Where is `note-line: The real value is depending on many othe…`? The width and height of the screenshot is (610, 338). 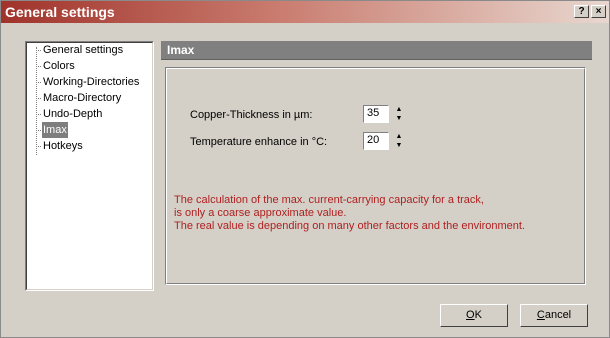
note-line: The real value is depending on many othe… is located at coordinates (349, 226).